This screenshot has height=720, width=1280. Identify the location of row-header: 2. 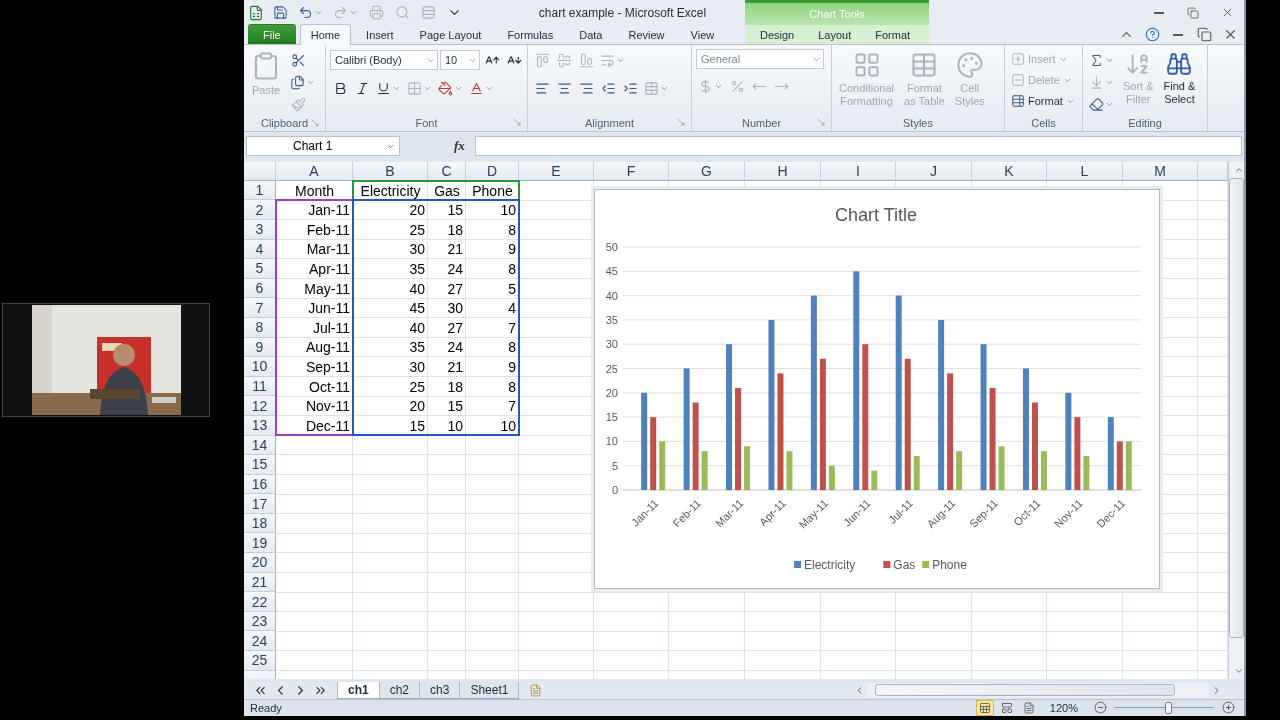
(260, 210).